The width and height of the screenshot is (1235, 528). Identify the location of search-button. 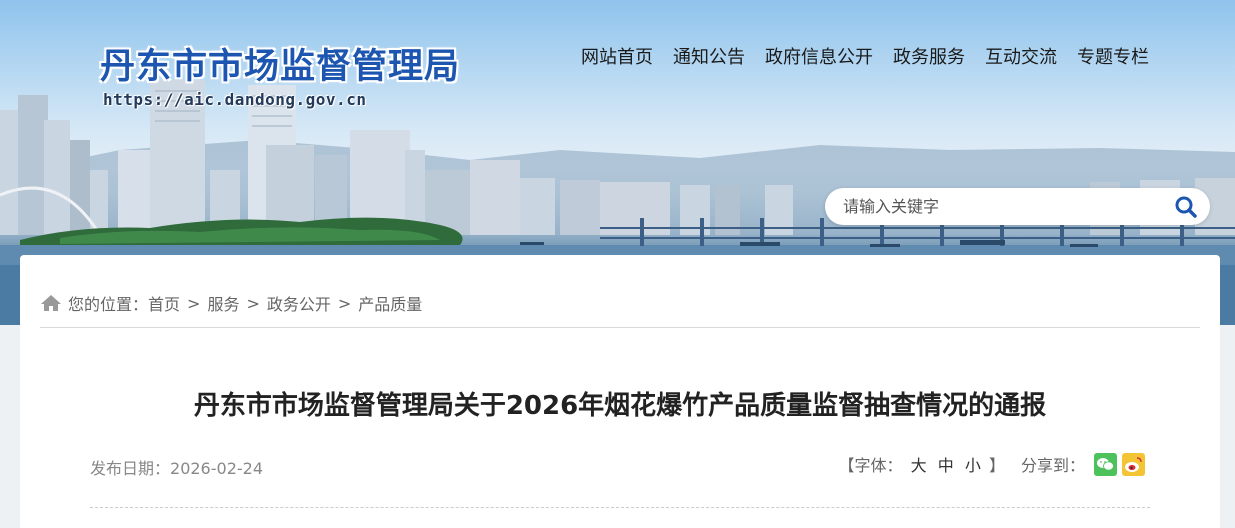
(1186, 207).